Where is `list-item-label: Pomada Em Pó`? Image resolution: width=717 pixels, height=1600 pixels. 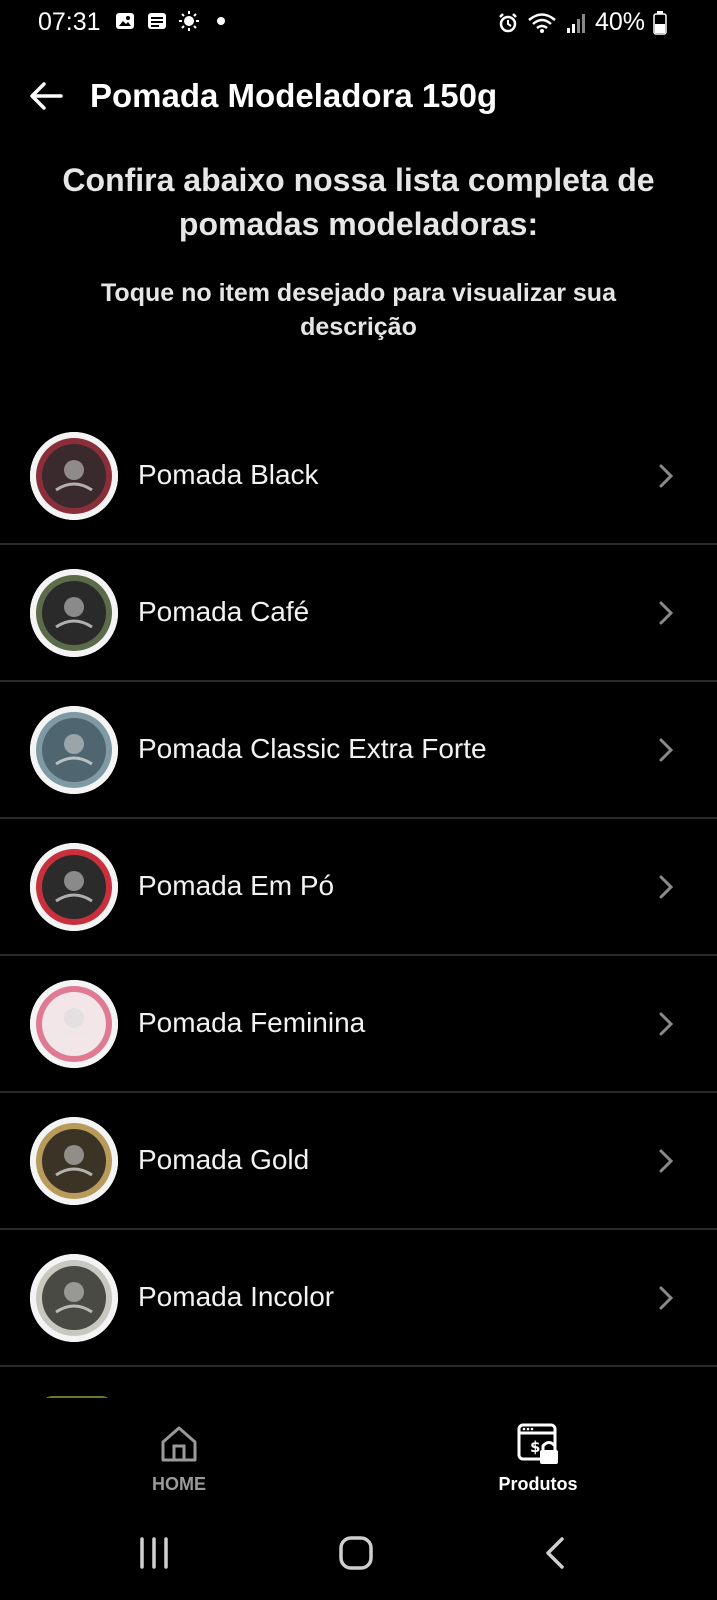
list-item-label: Pomada Em Pó is located at coordinates (236, 885).